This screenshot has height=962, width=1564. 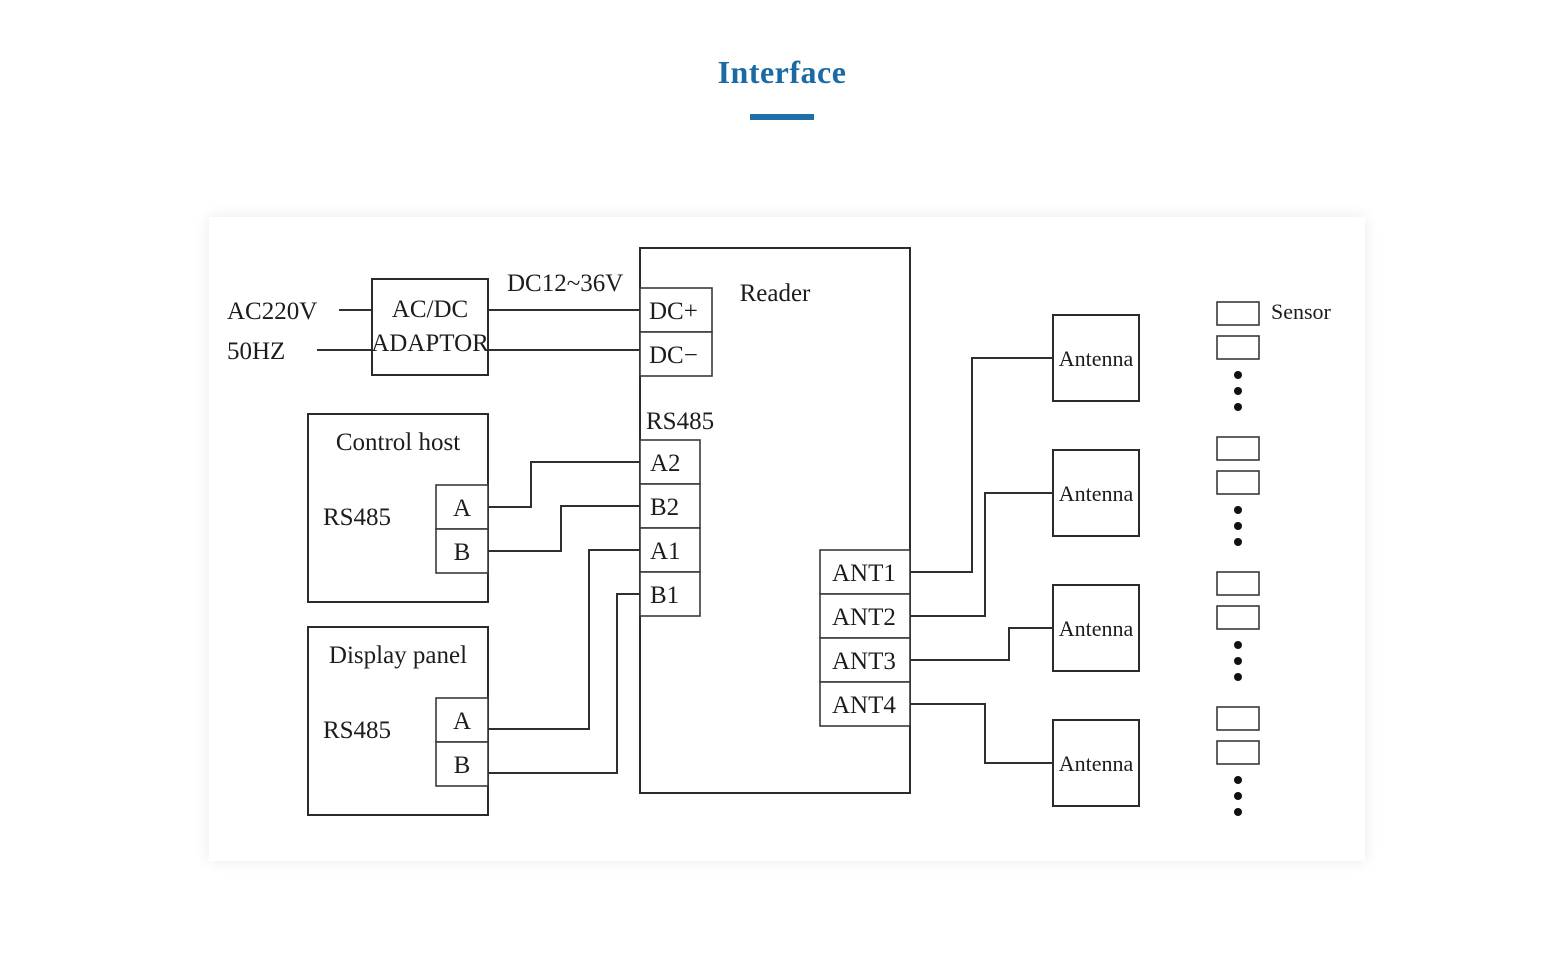 What do you see at coordinates (665, 463) in the screenshot?
I see `reader-terminal-a2-label: A2` at bounding box center [665, 463].